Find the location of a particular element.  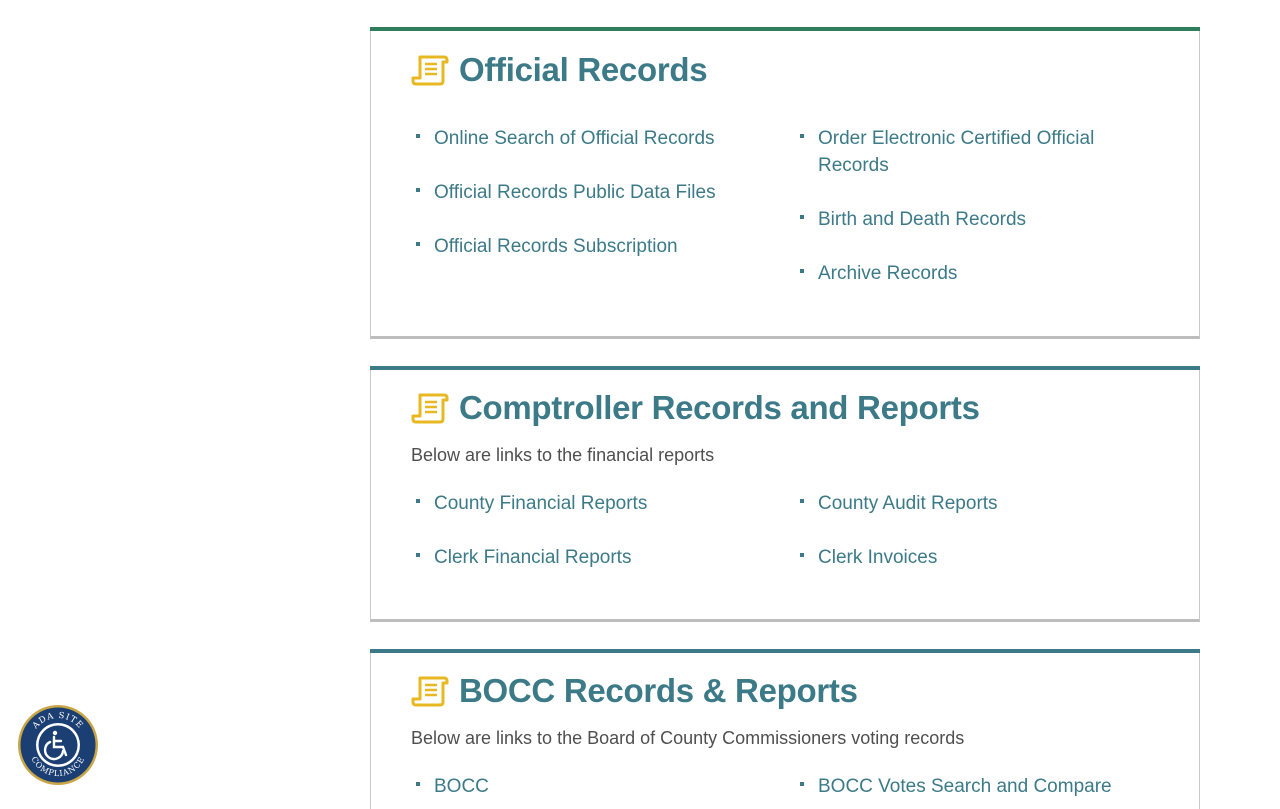

card-header: Official Records is located at coordinates (559, 70).